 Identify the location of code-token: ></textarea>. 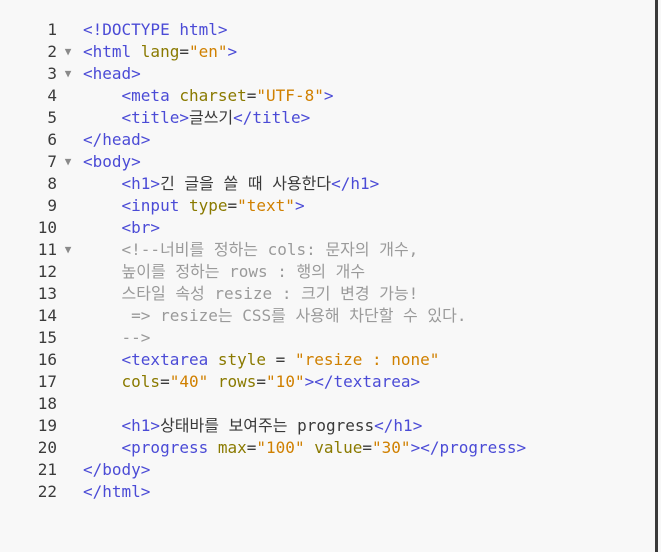
(362, 381).